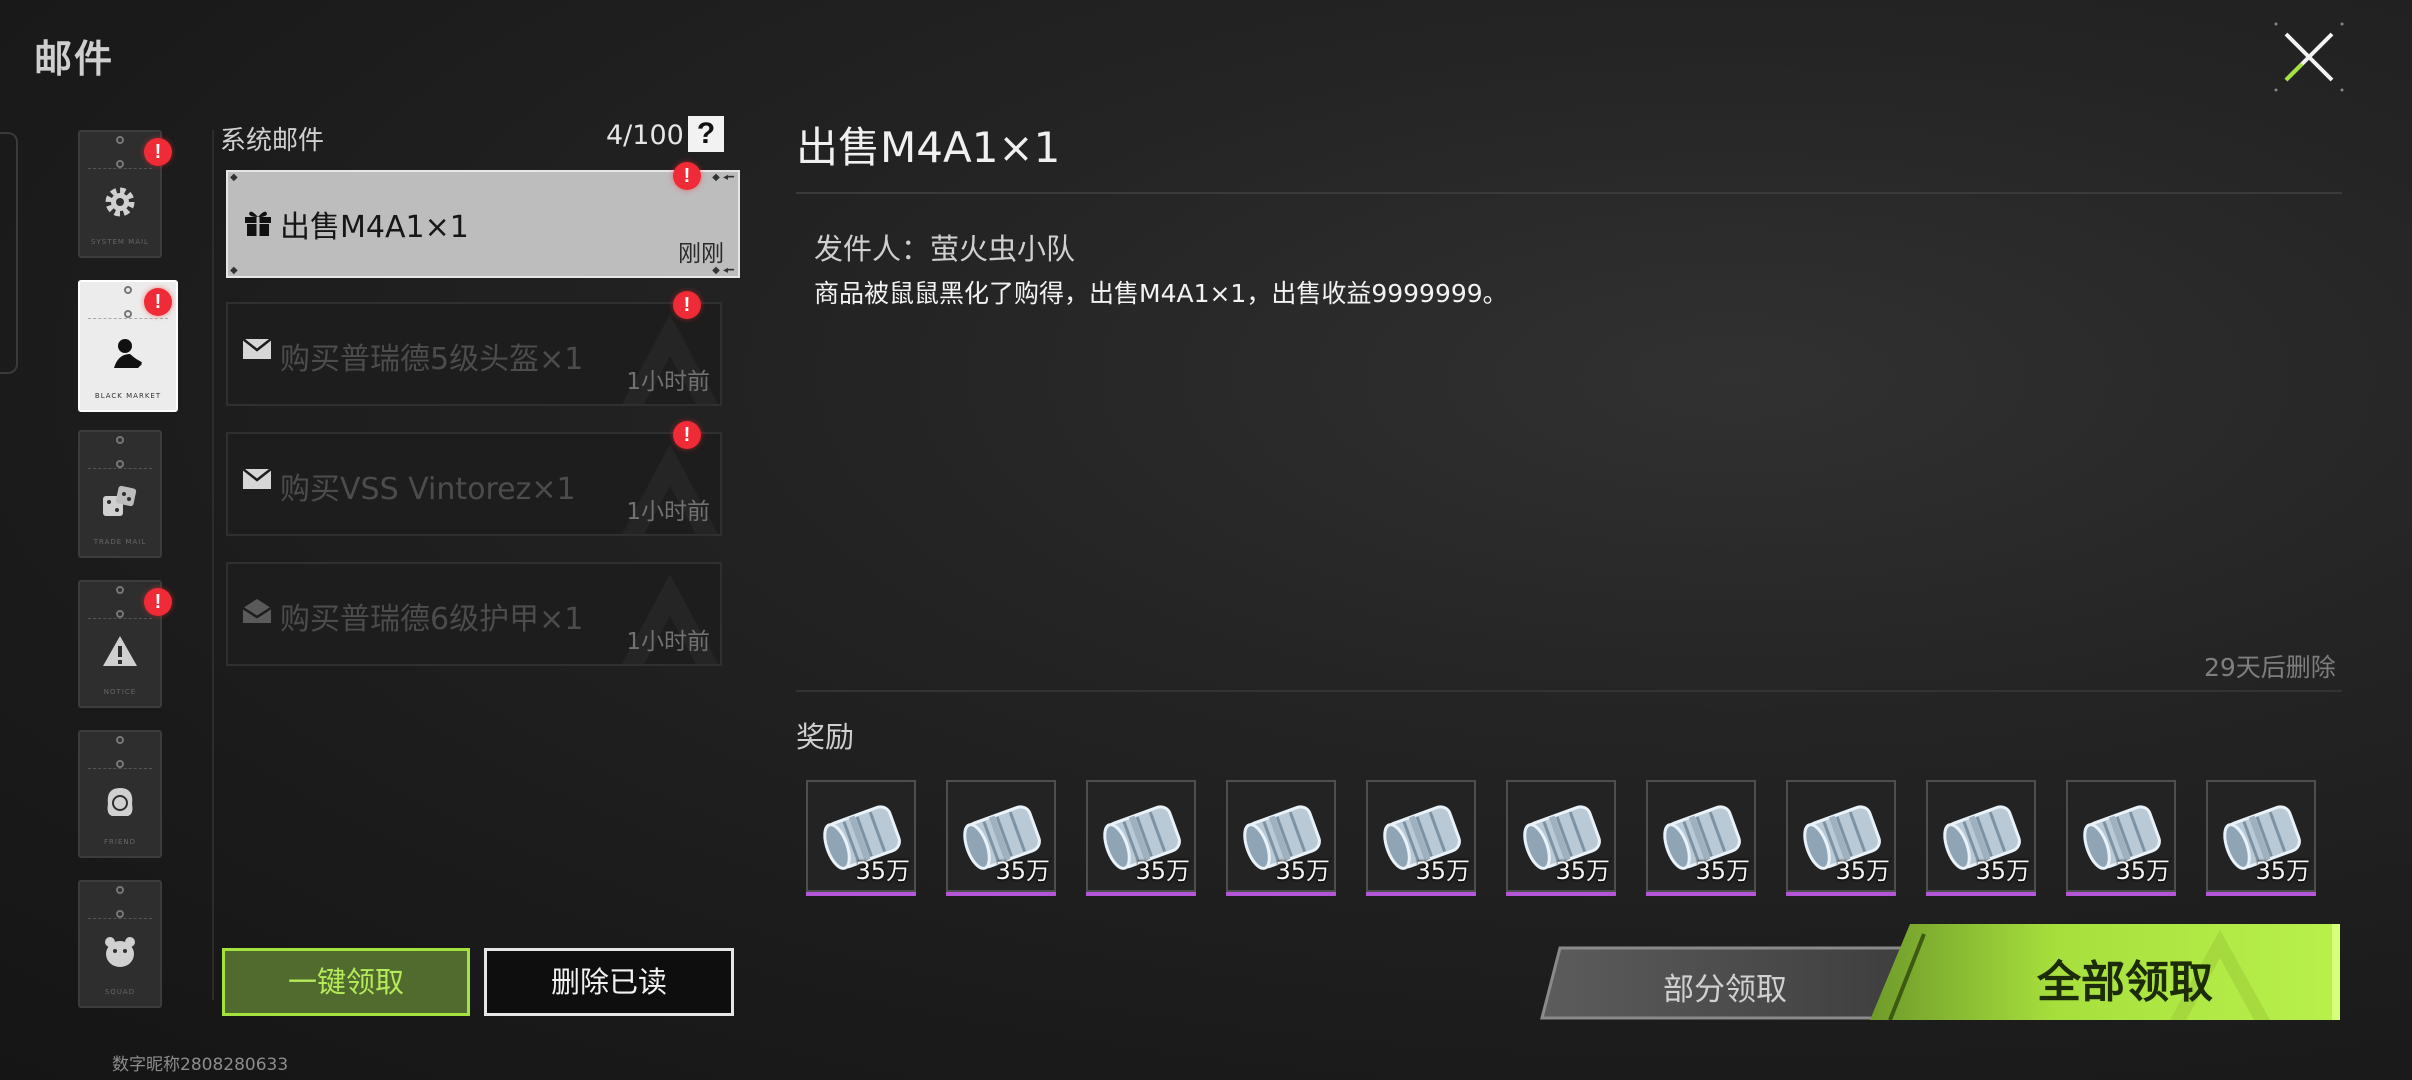 Image resolution: width=2412 pixels, height=1080 pixels. I want to click on mail-count: 4/100, so click(645, 135).